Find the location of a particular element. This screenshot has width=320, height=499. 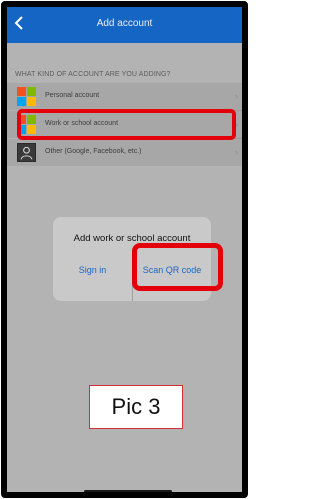

section-header: WHAT KIND OF ACCOUNT ARE YOU ADDING? is located at coordinates (93, 74).